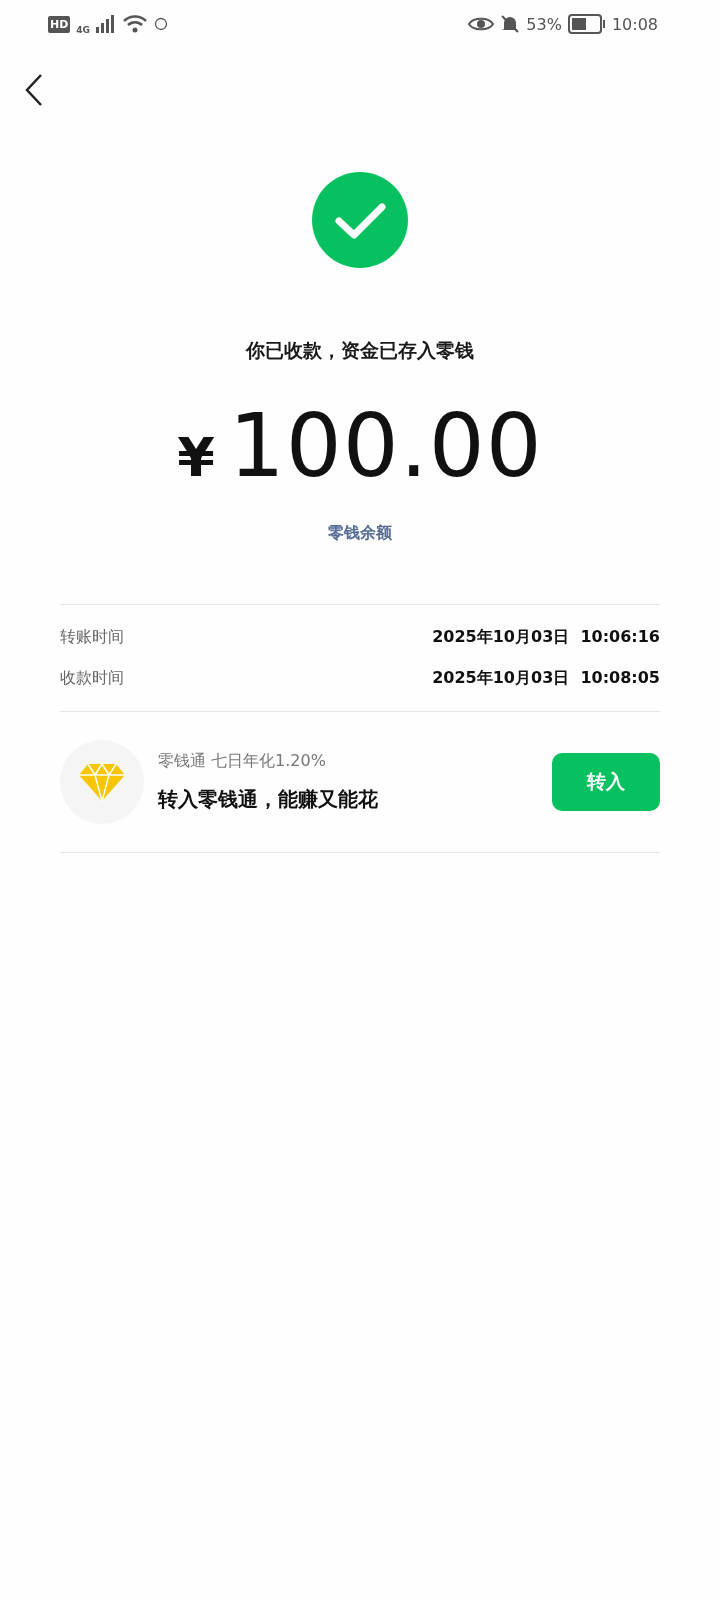  I want to click on detail-value: 2025年10月03日 10:08:05, so click(546, 678).